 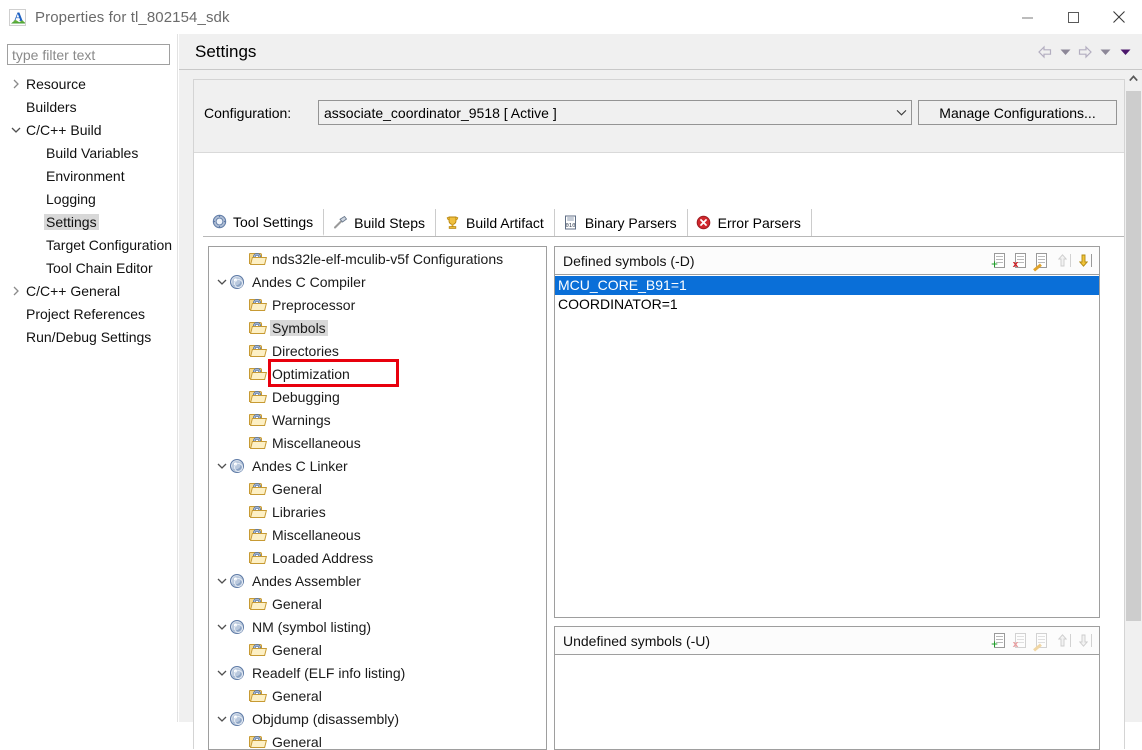 What do you see at coordinates (377, 258) in the screenshot?
I see `tool-tree-item: nds32le-elf-mculib-v5f Configurations` at bounding box center [377, 258].